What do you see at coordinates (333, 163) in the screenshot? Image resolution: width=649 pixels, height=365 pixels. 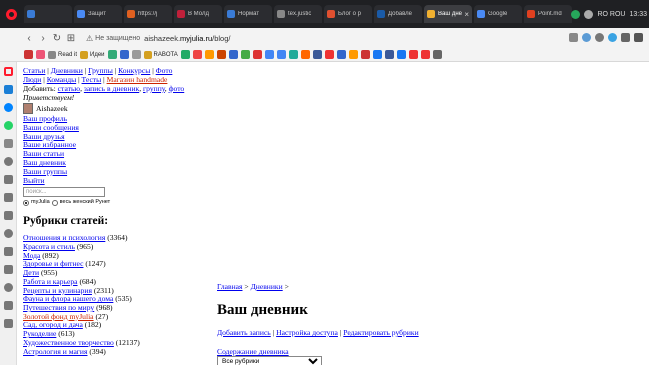 I see `menu-diary: Ваш дневник` at bounding box center [333, 163].